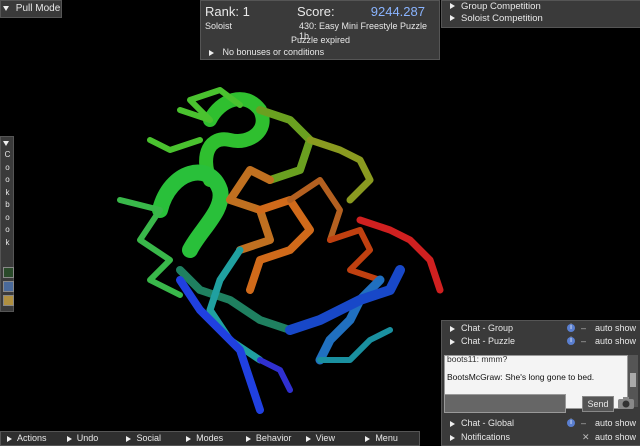 The height and width of the screenshot is (446, 640). I want to click on chat-global-toggle: Chat - Global i – auto show, so click(541, 423).